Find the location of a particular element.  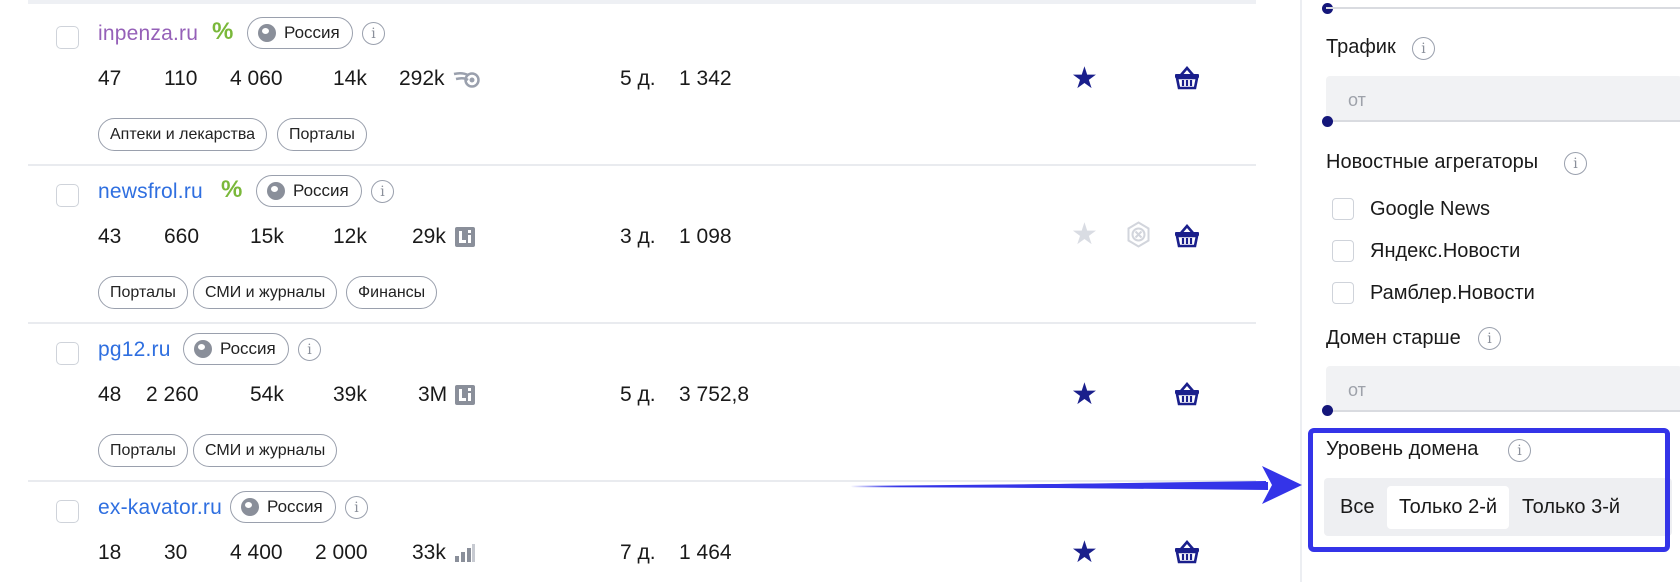

domain-age-from-input: от is located at coordinates (1503, 389).